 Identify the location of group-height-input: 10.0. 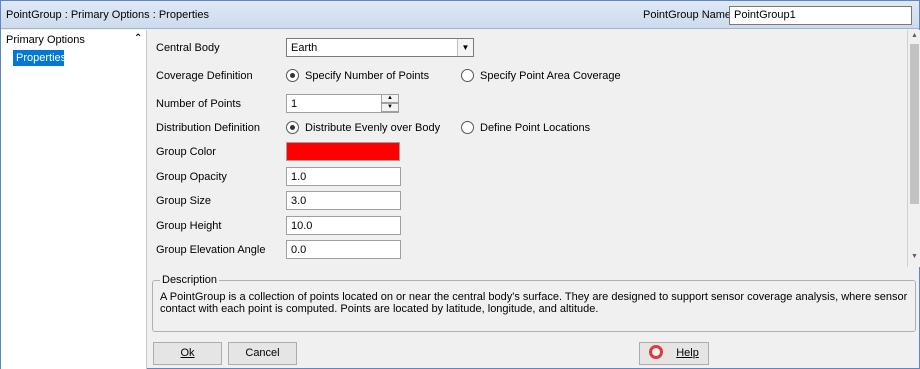
(343, 225).